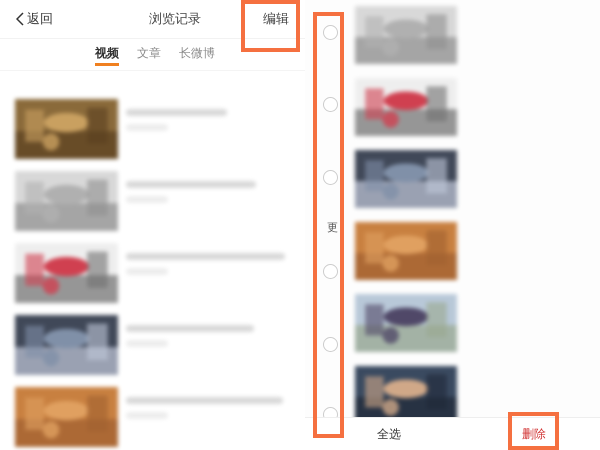 The height and width of the screenshot is (450, 600). Describe the element at coordinates (197, 55) in the screenshot. I see `tab: 长微博` at that location.